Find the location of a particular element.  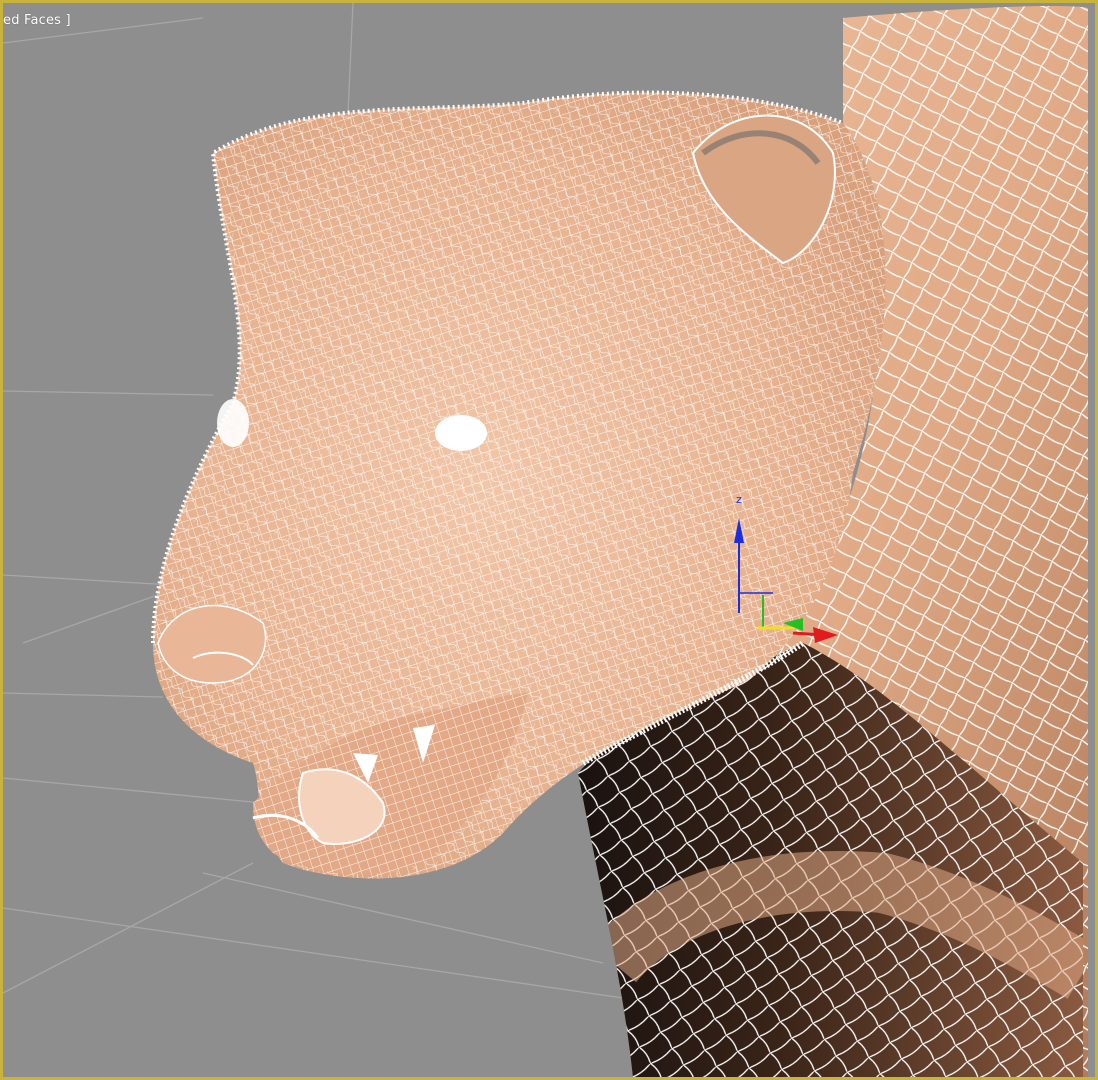

gizmo-z-label: z is located at coordinates (739, 499).